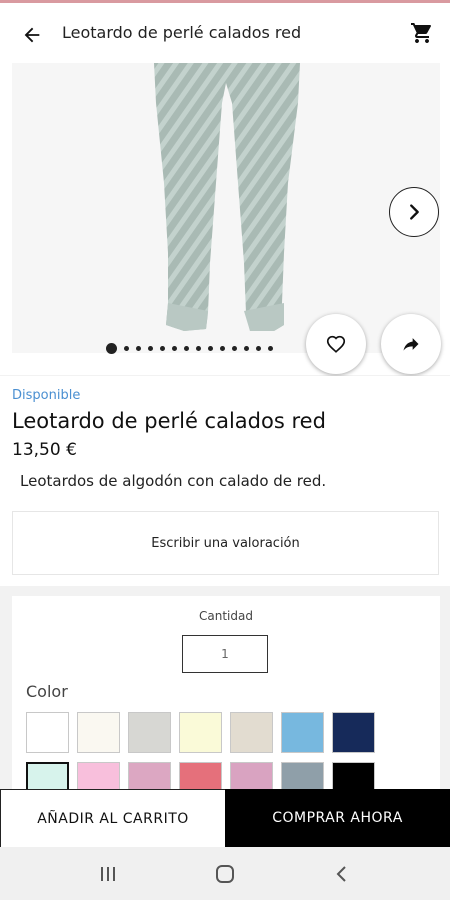 The height and width of the screenshot is (900, 450). What do you see at coordinates (173, 481) in the screenshot?
I see `product-description: Leotardos de algodón con calado de red.` at bounding box center [173, 481].